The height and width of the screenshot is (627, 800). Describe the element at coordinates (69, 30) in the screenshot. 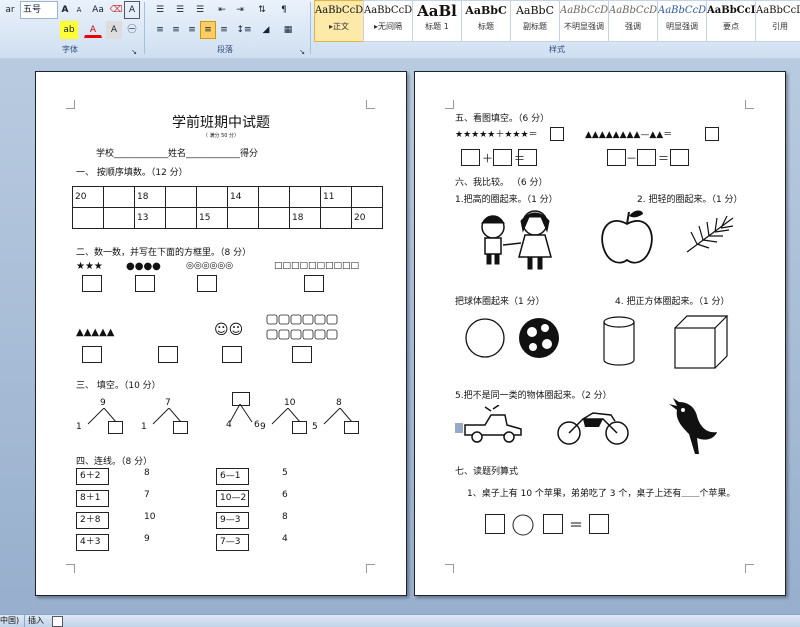

I see `highlight-icon: ab` at that location.